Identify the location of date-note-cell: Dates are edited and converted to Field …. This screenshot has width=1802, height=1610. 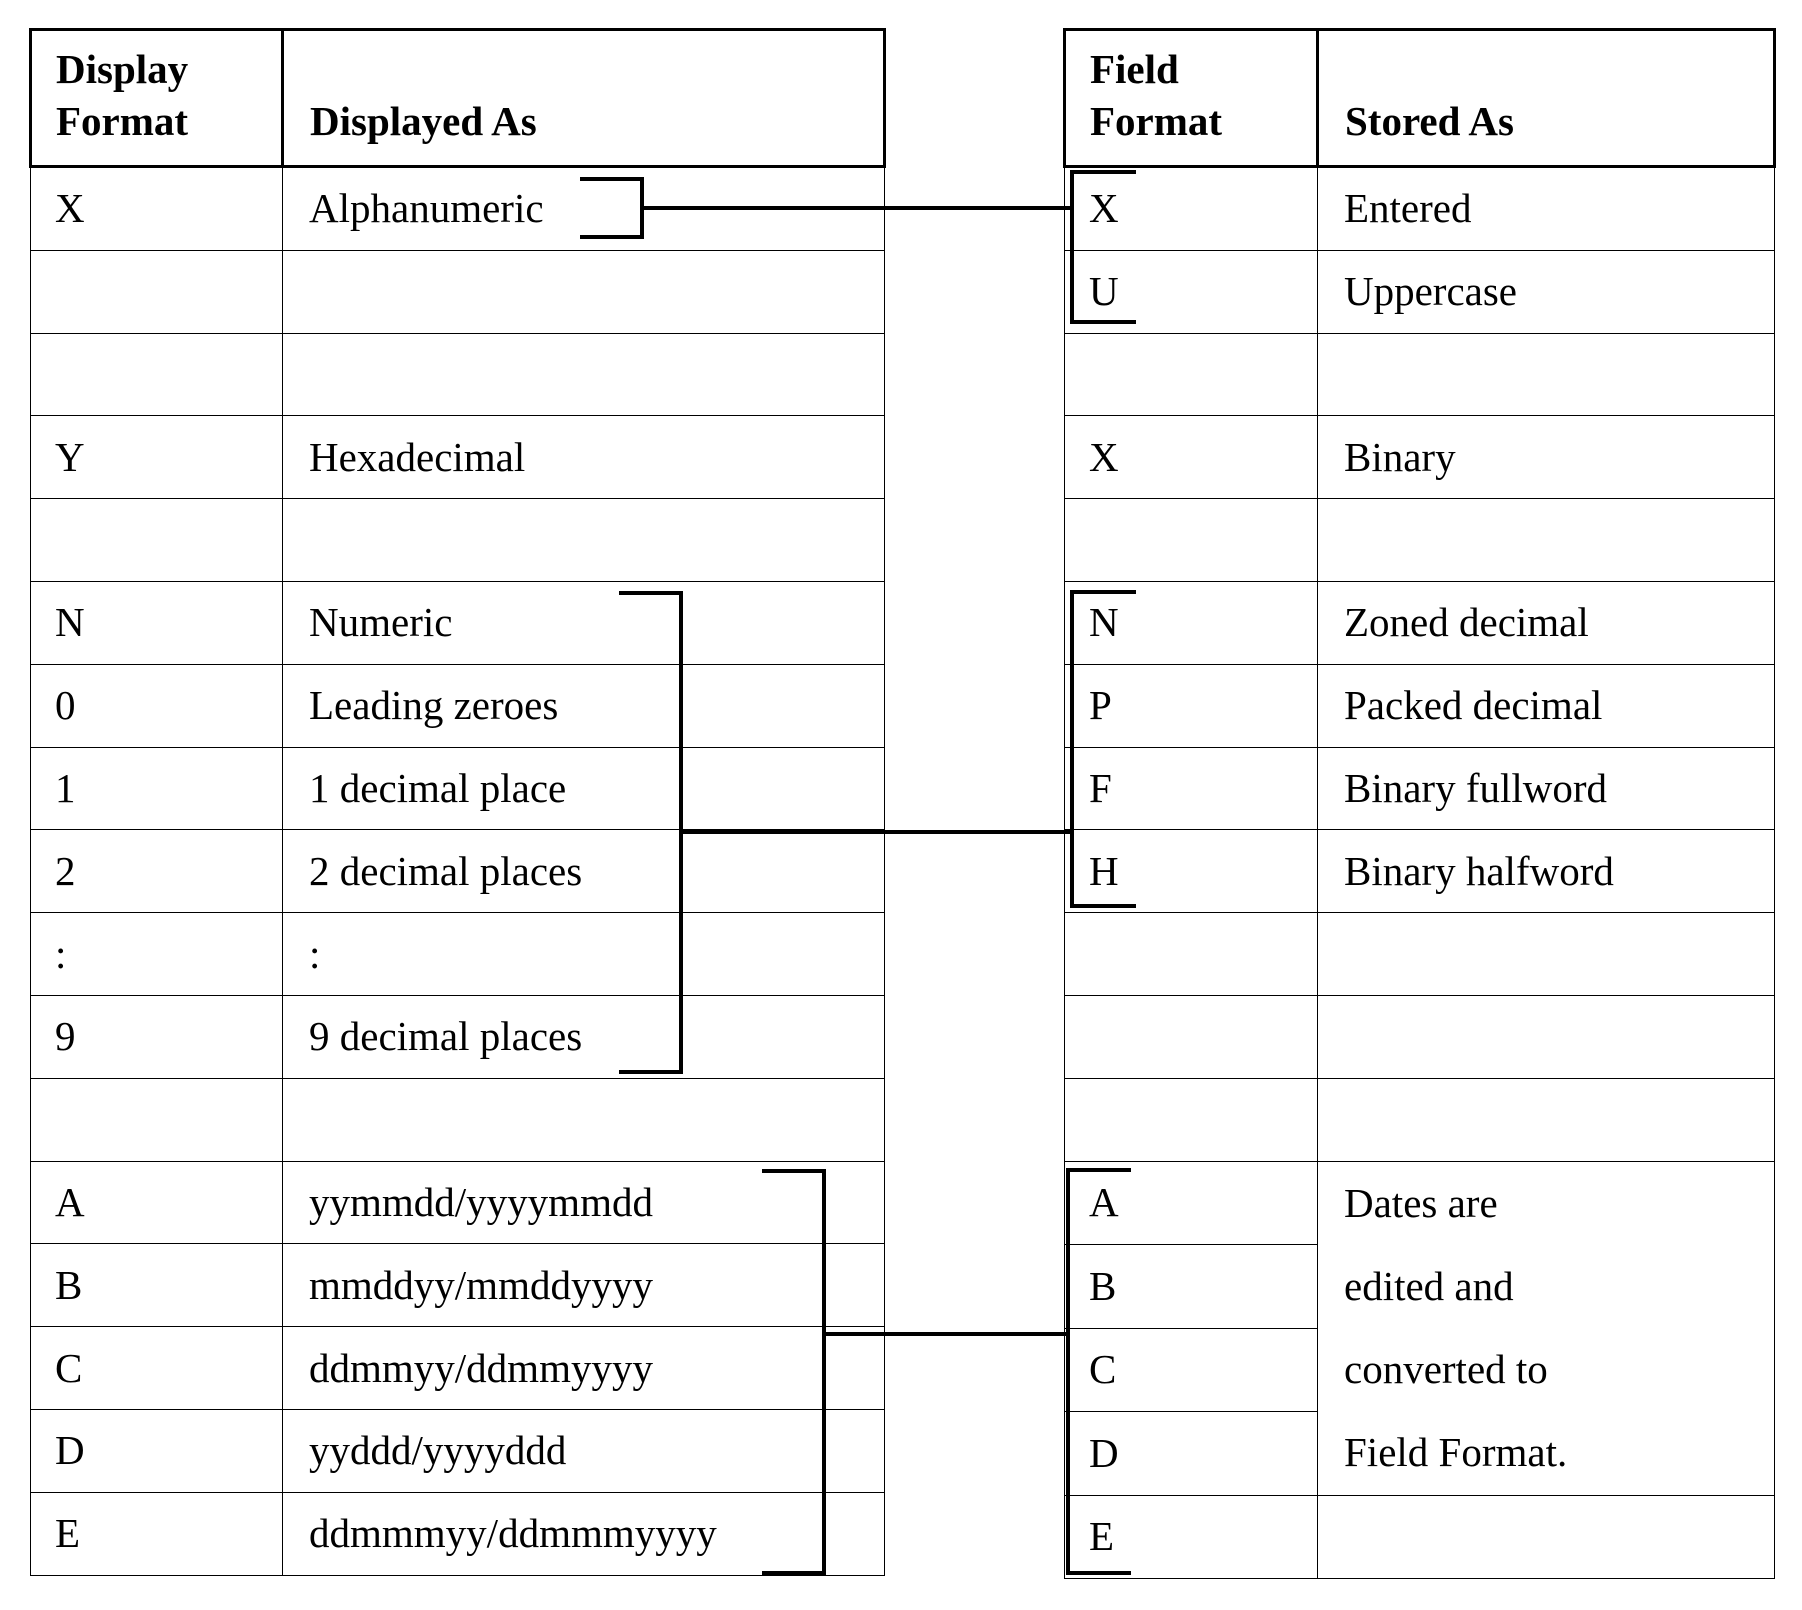
(1546, 1328).